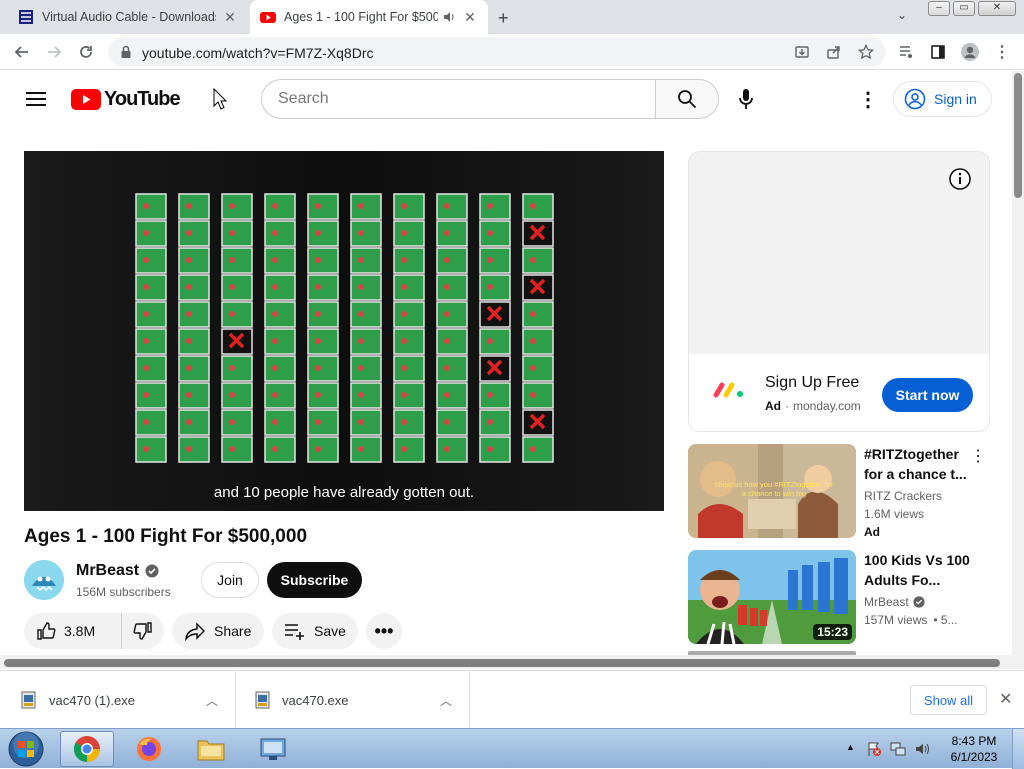 Image resolution: width=1024 pixels, height=769 pixels. I want to click on close-downloads-bar-icon: ✕, so click(1005, 699).